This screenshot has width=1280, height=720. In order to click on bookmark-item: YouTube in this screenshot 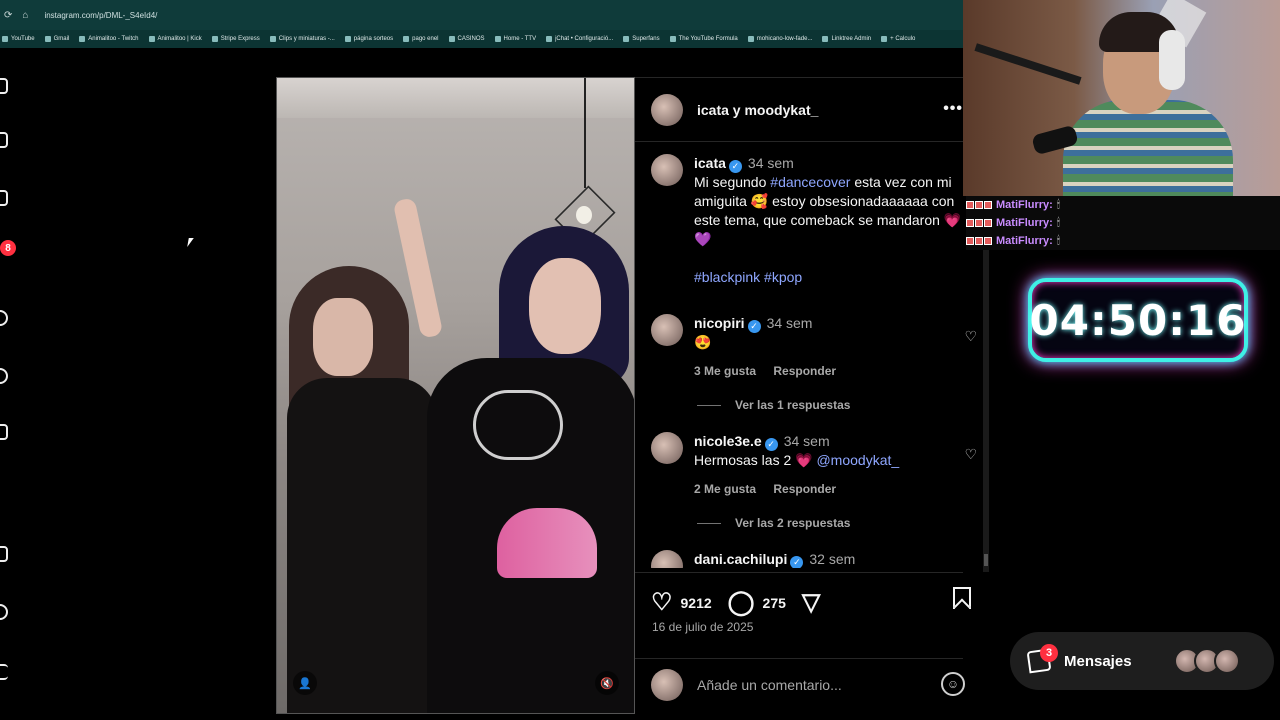, I will do `click(18, 39)`.